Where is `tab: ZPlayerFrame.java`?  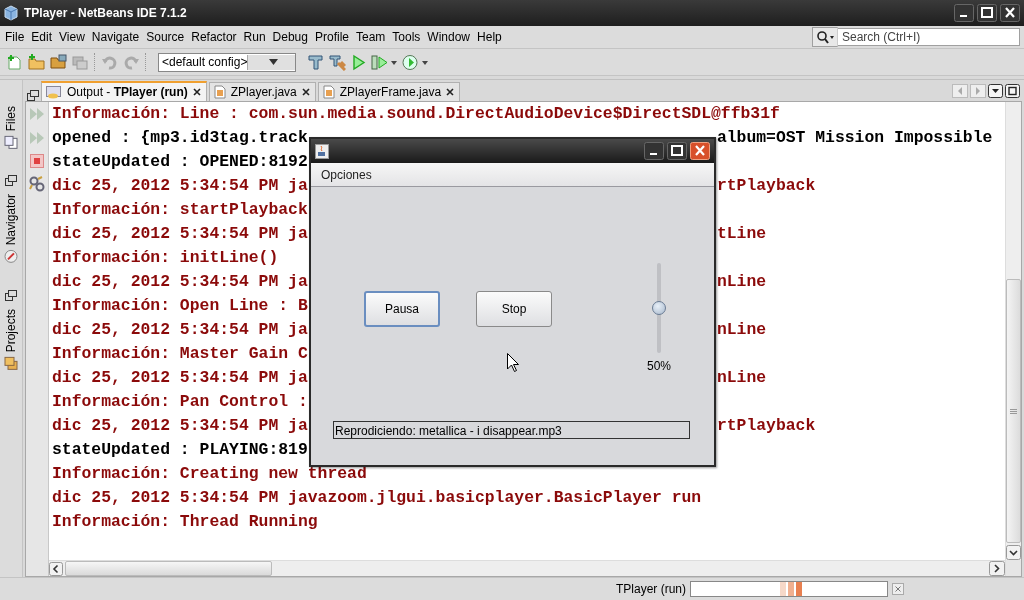 tab: ZPlayerFrame.java is located at coordinates (389, 91).